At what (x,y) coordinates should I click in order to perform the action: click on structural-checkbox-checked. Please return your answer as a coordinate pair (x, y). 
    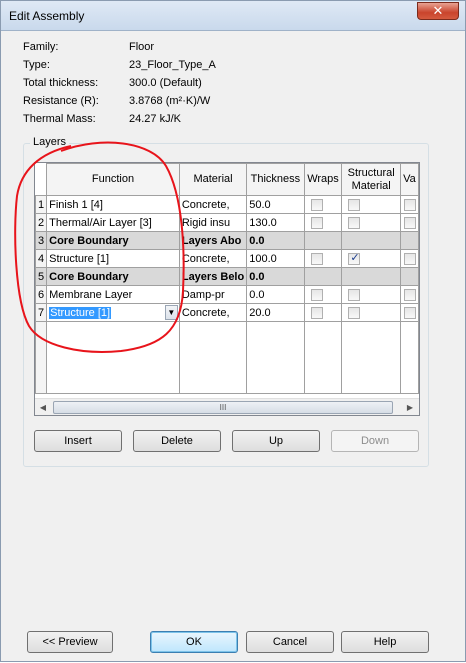
    Looking at the image, I should click on (354, 258).